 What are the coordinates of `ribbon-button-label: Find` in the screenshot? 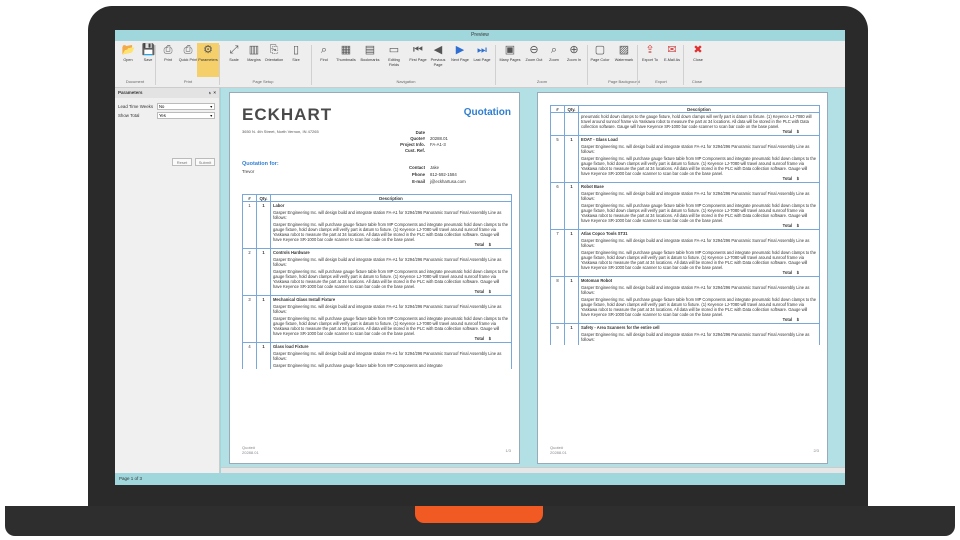 It's located at (324, 60).